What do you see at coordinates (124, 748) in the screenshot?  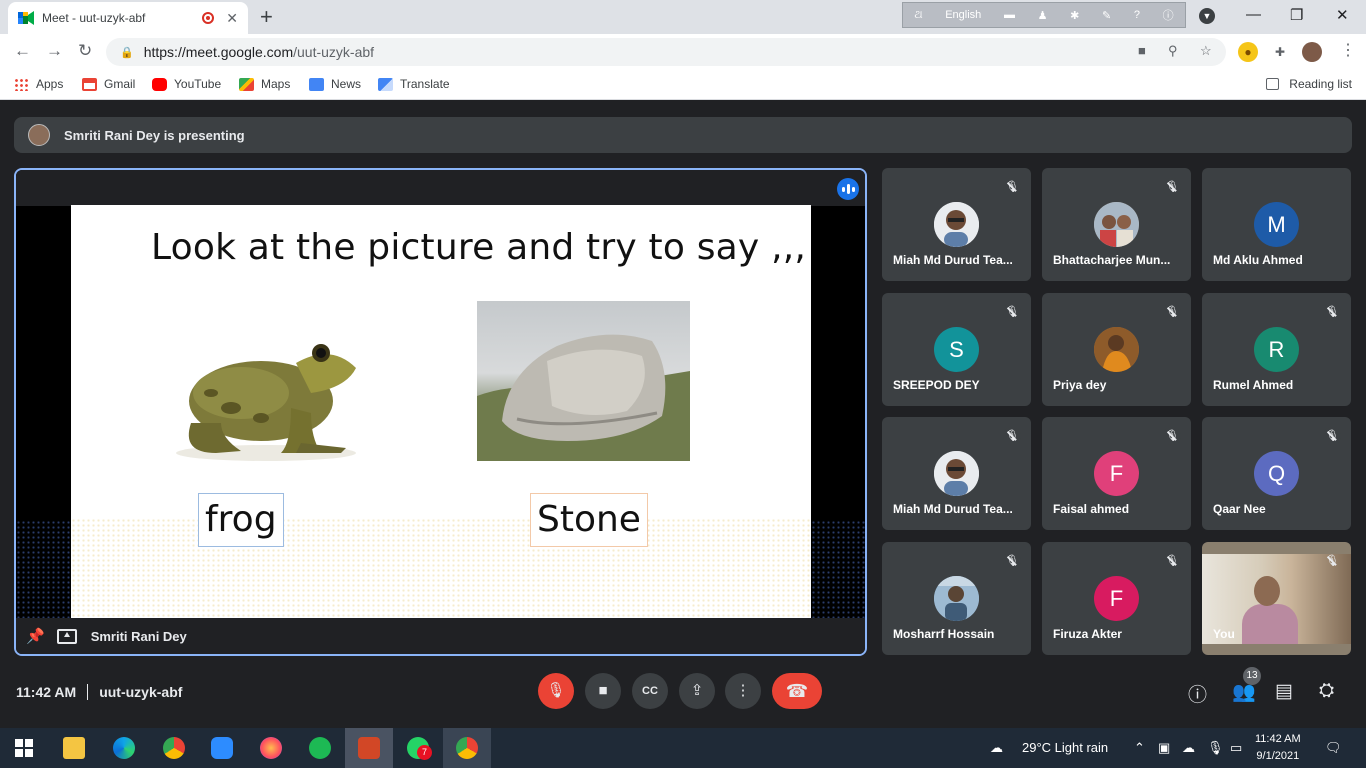 I see `edge-icon` at bounding box center [124, 748].